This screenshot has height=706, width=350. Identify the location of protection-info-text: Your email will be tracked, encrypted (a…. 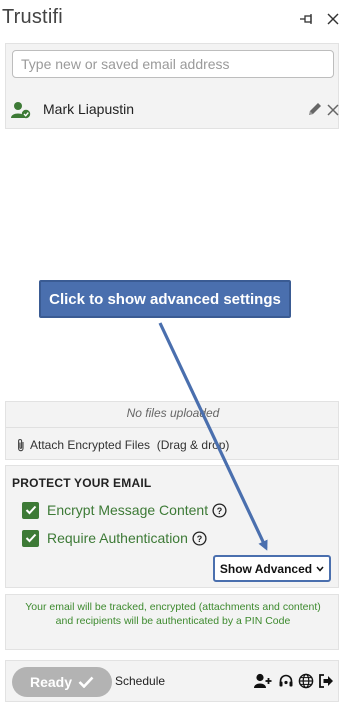
(173, 614).